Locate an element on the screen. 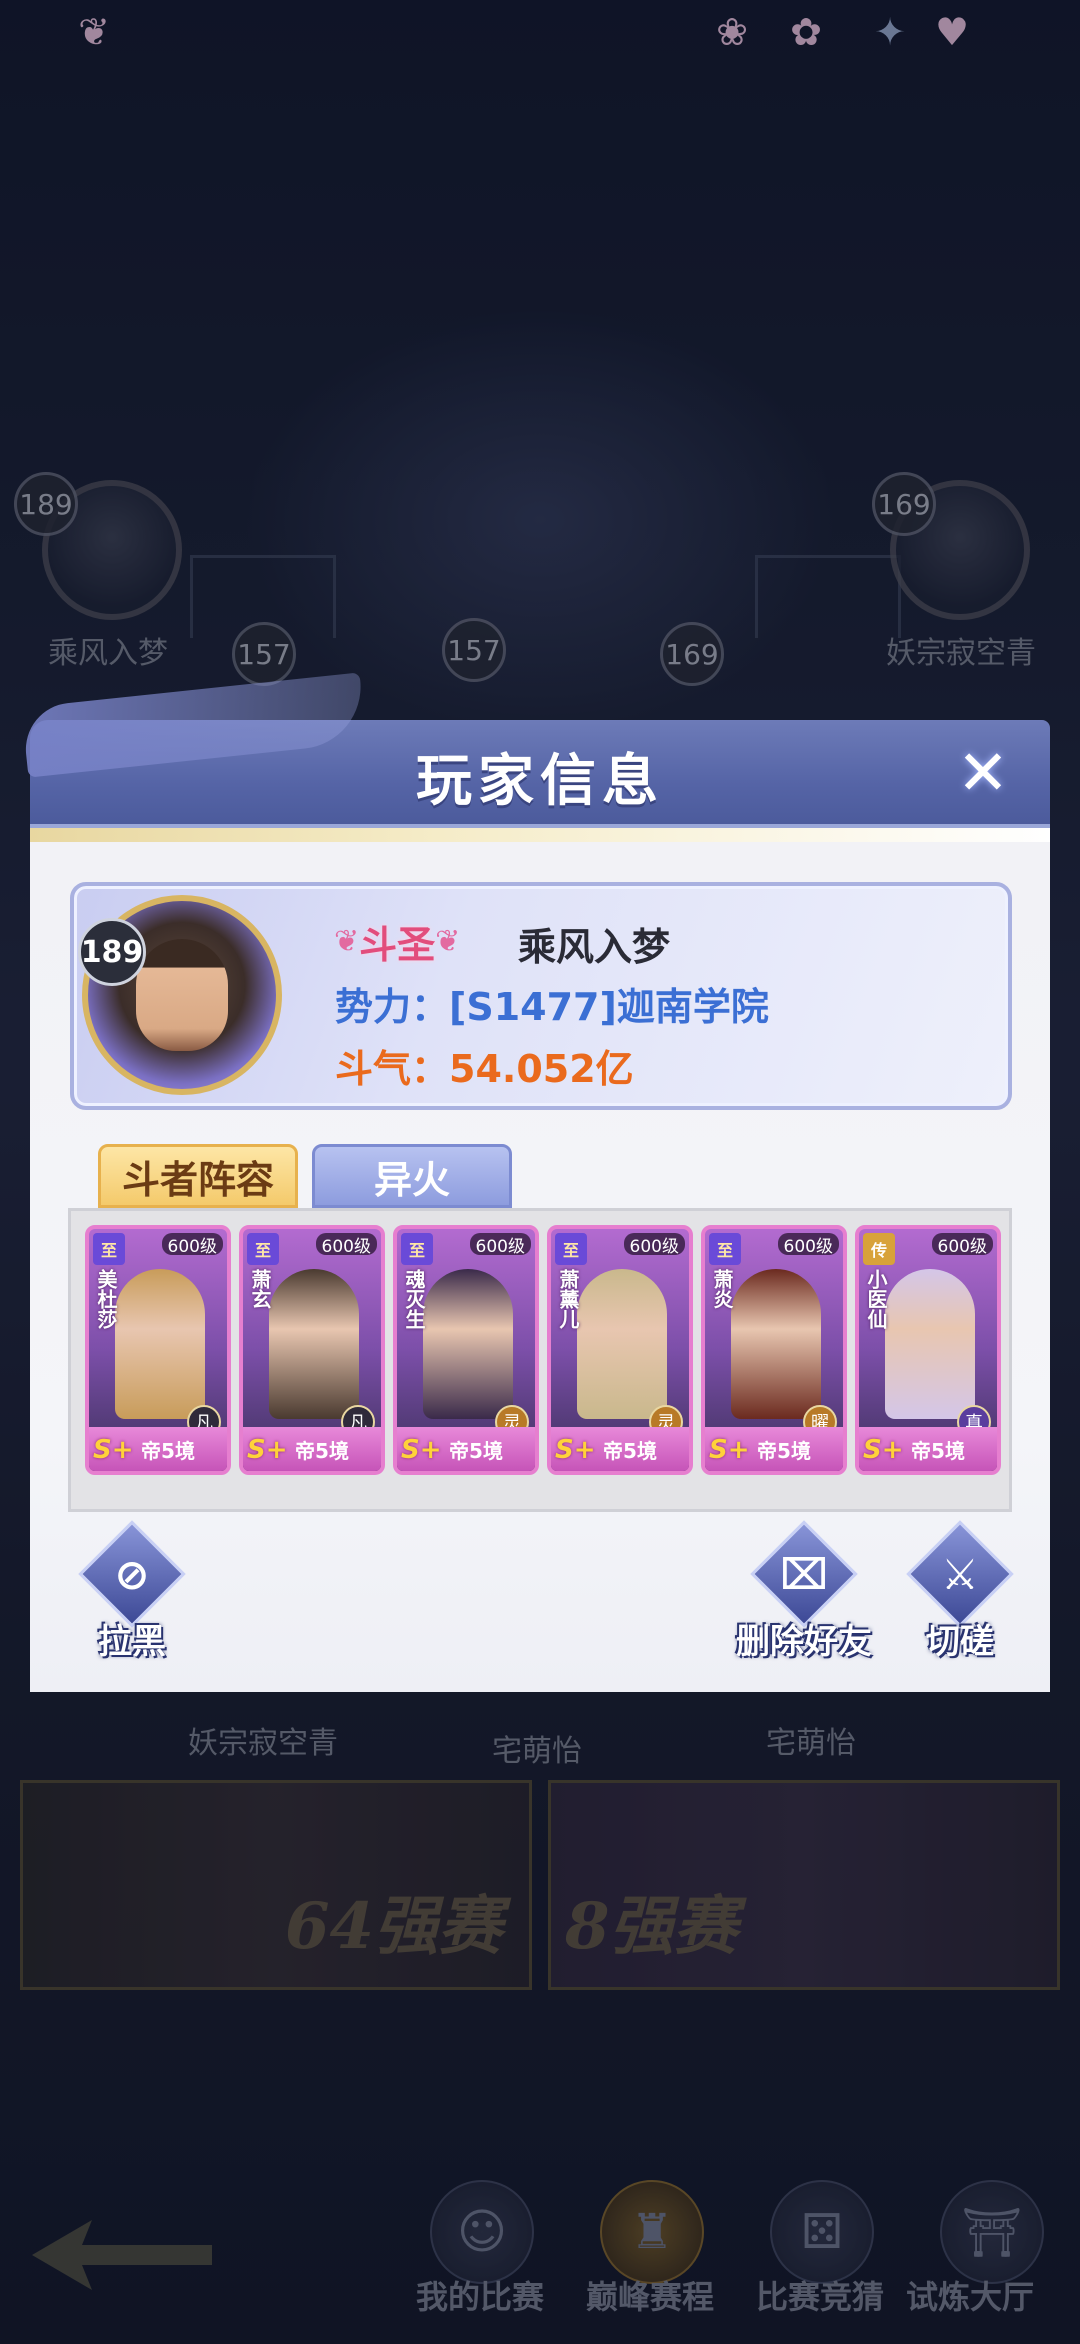 This screenshot has height=2344, width=1080. dialog-title: 玩家信息 is located at coordinates (540, 781).